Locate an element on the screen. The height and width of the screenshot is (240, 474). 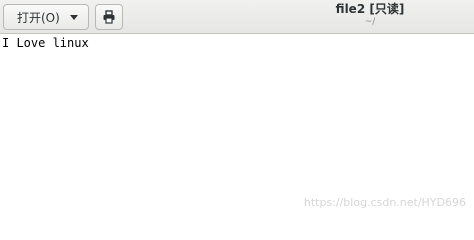
print-button is located at coordinates (109, 17).